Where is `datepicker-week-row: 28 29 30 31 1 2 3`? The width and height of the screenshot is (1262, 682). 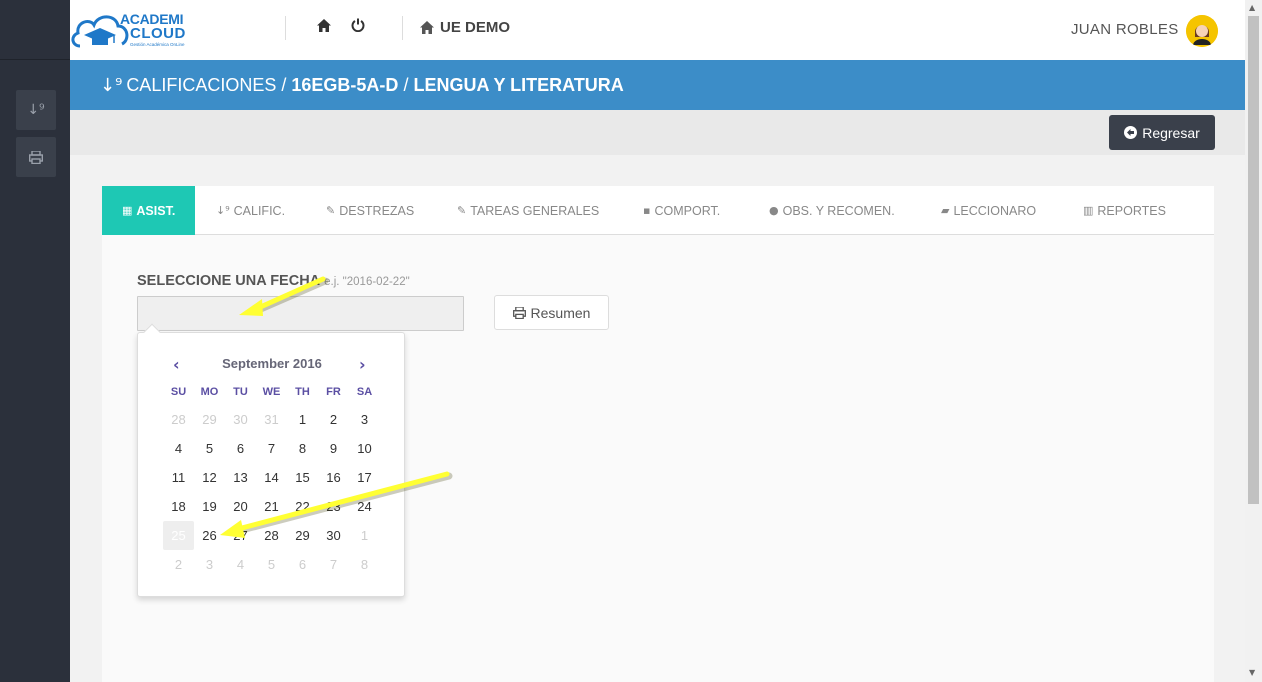 datepicker-week-row: 28 29 30 31 1 2 3 is located at coordinates (271, 419).